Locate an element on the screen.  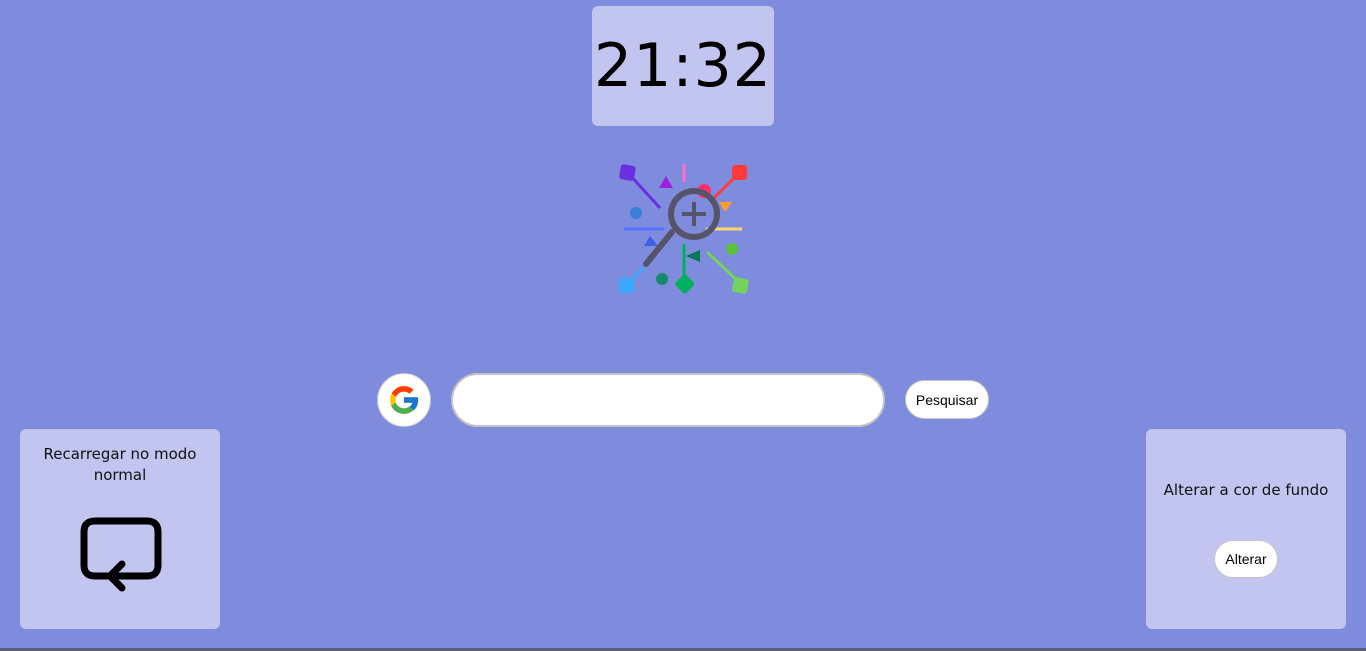
reload-card: Recarregar no modo normal is located at coordinates (120, 529).